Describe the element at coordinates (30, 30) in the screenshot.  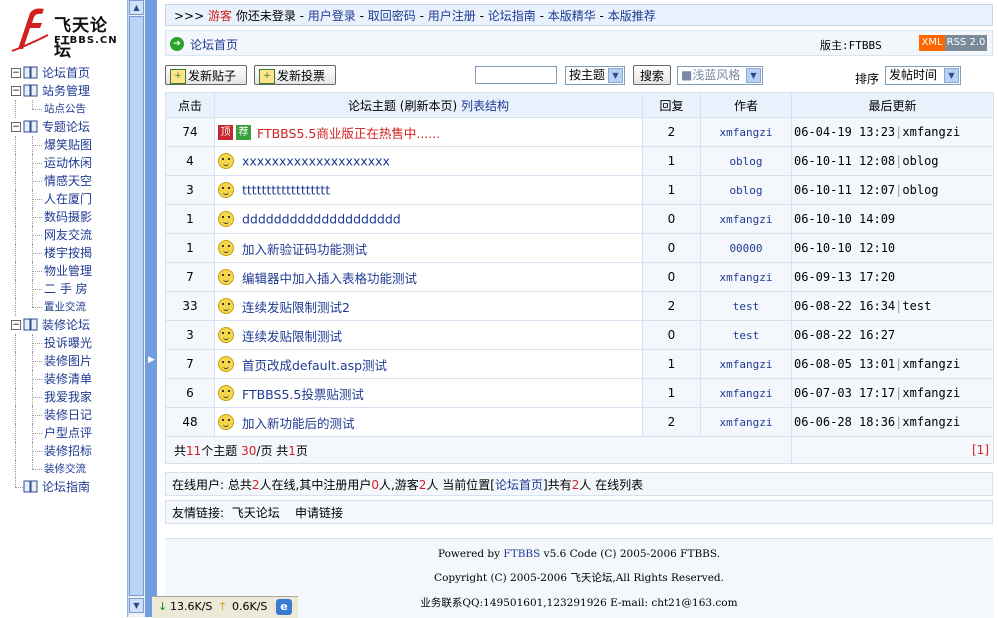
I see `logo-f-icon` at that location.